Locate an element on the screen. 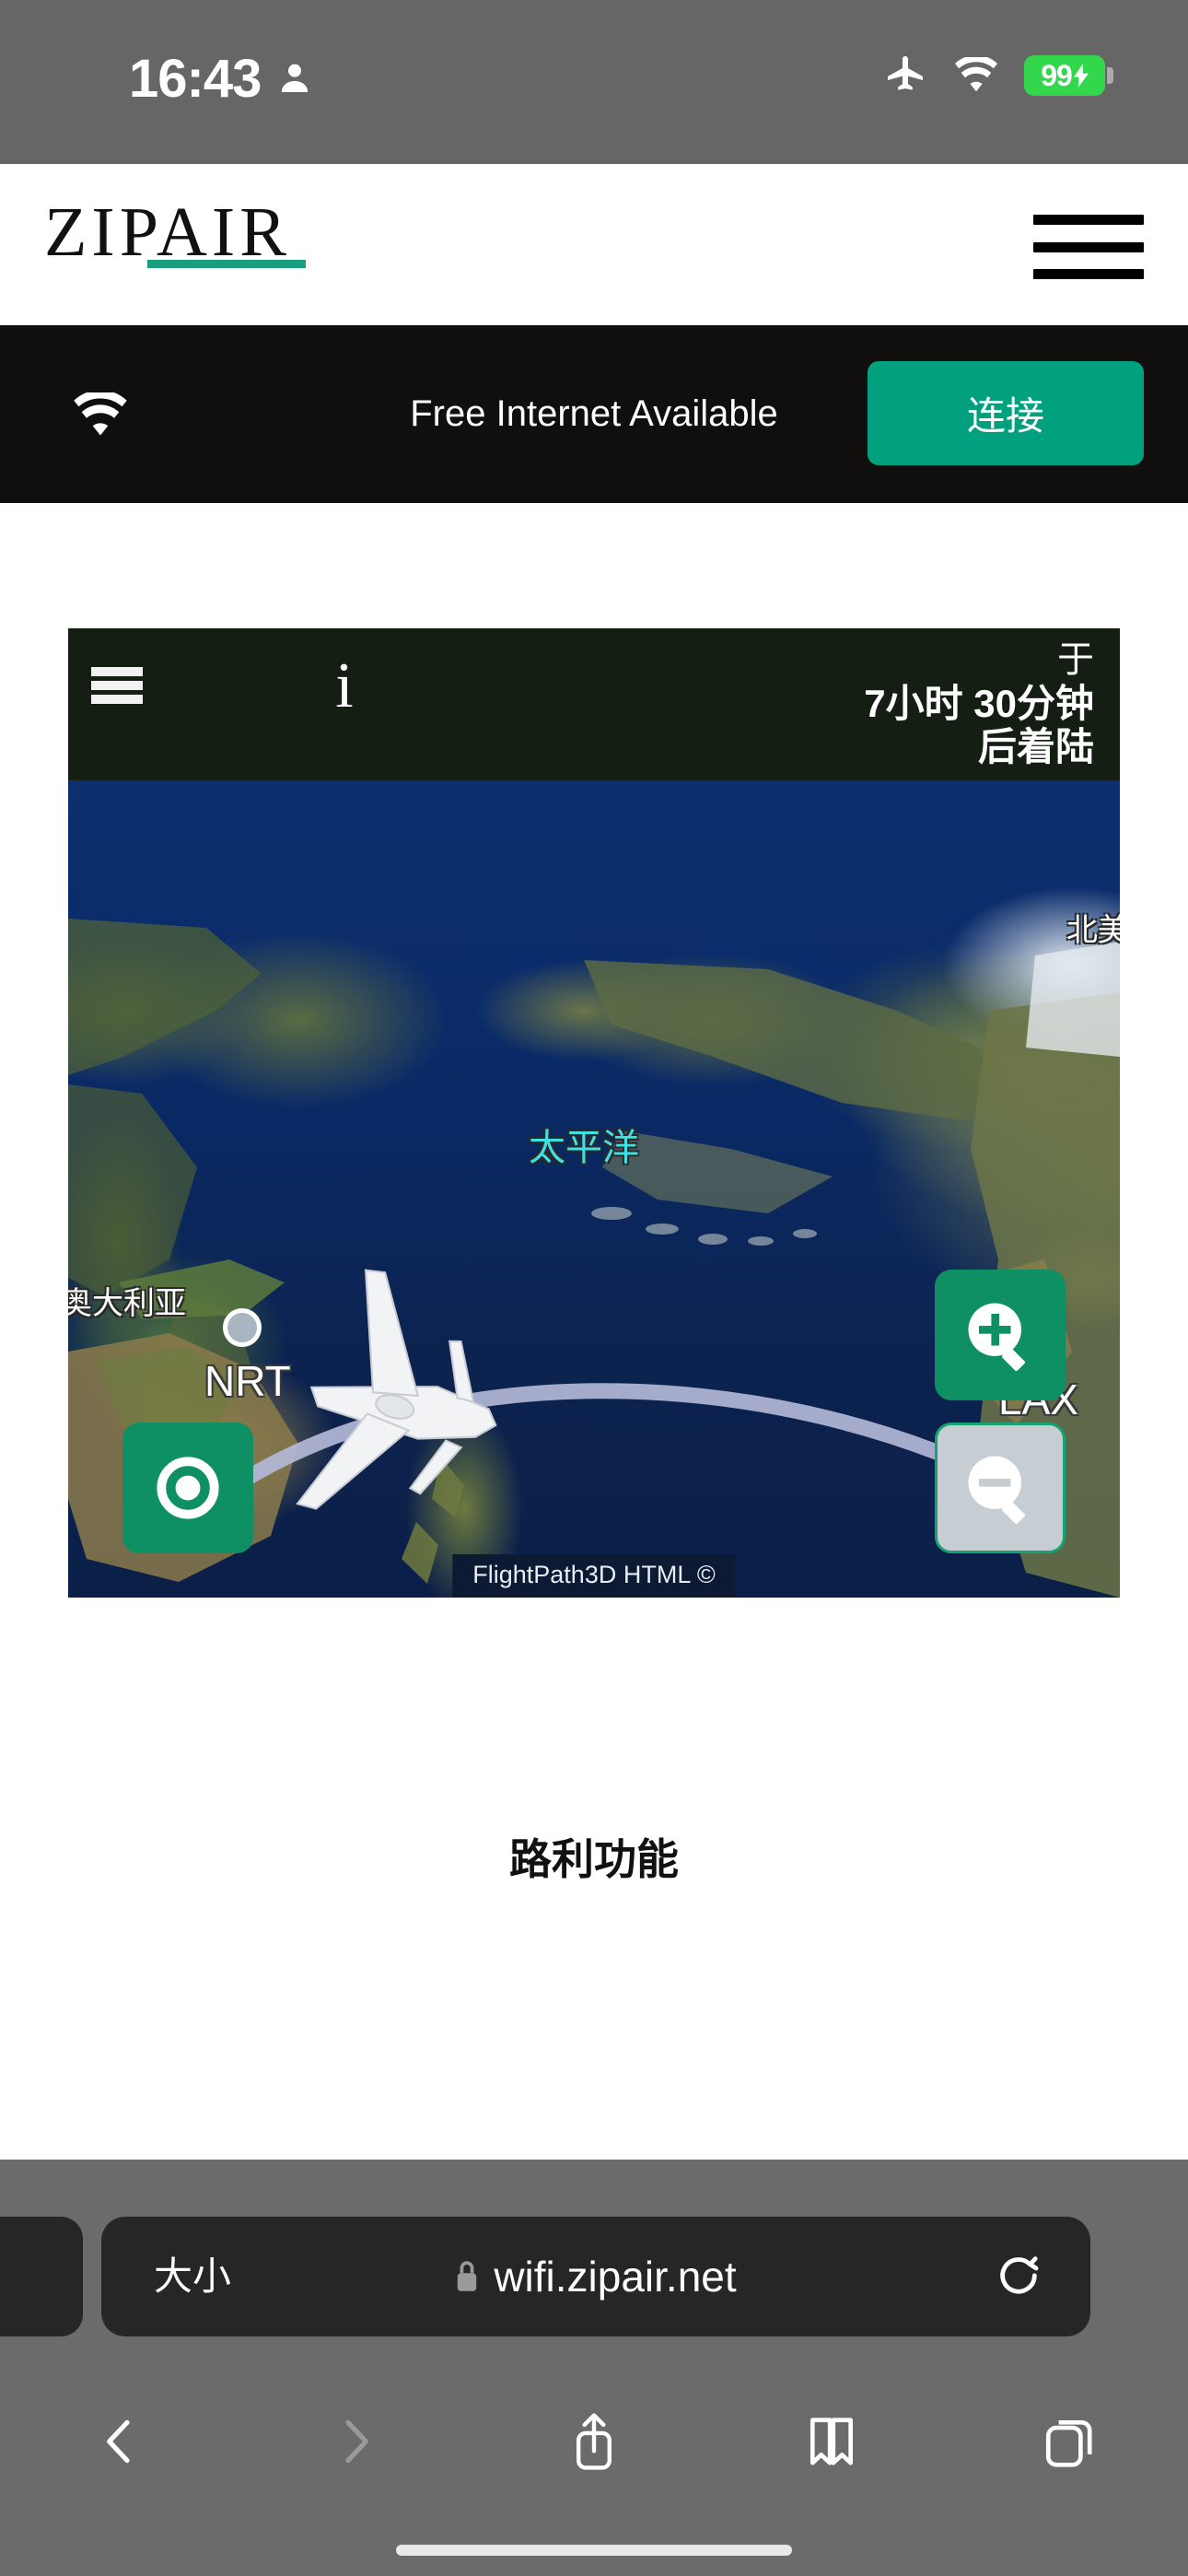 This screenshot has width=1188, height=2576. map-attribution: FlightPath3D HTML © is located at coordinates (594, 1576).